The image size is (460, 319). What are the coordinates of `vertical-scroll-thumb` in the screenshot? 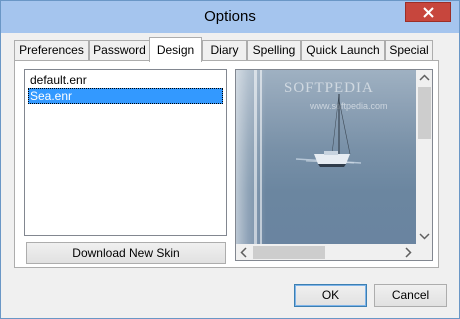 It's located at (424, 113).